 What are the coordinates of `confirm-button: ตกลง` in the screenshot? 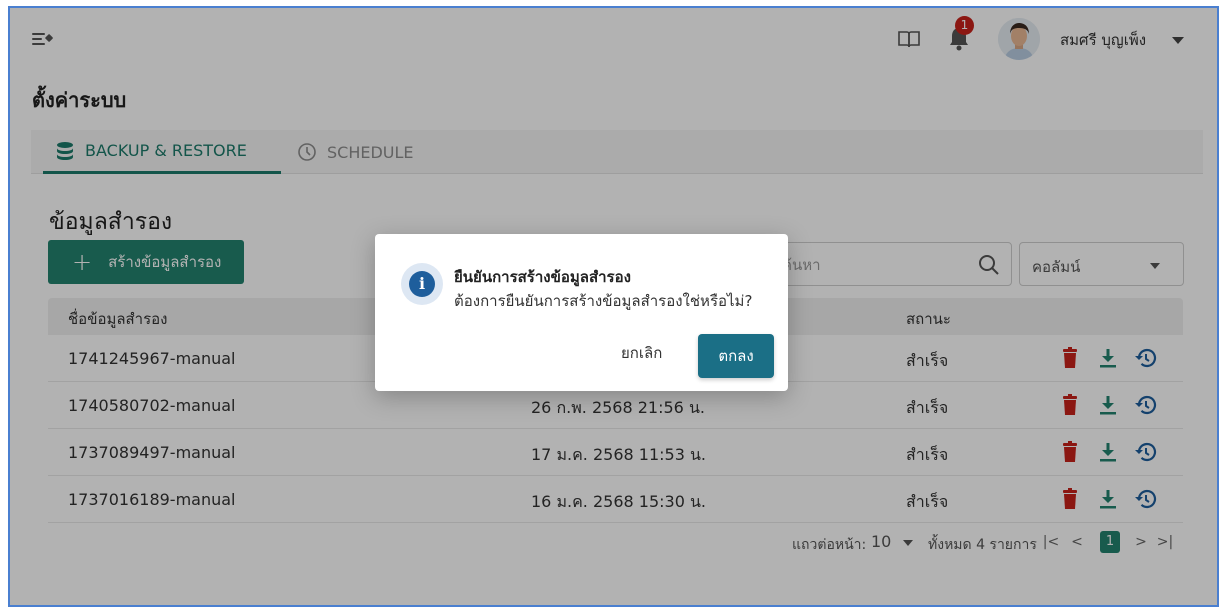 It's located at (736, 356).